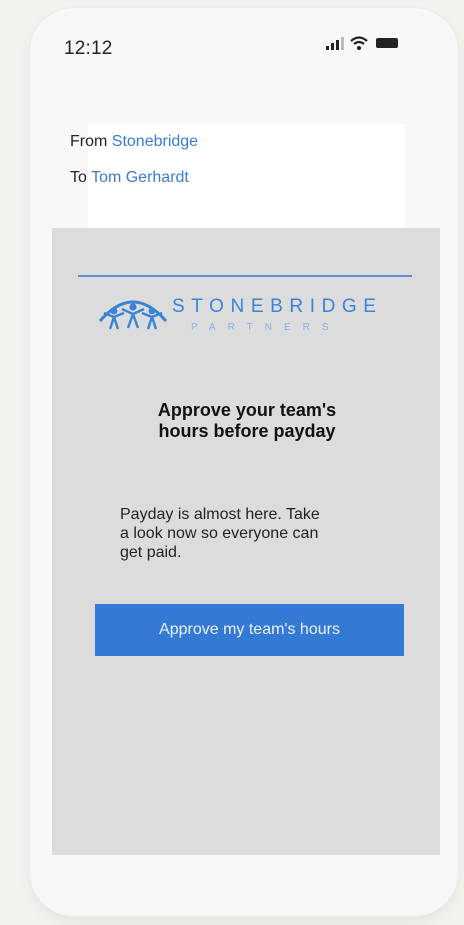 The width and height of the screenshot is (464, 925). I want to click on to-line: To Tom Gerhardt, so click(129, 178).